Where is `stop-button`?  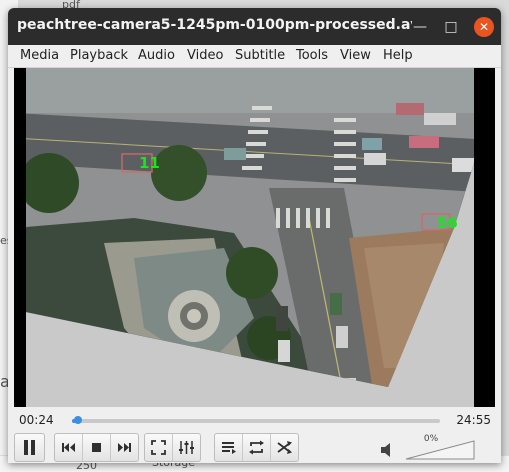 stop-button is located at coordinates (97, 447).